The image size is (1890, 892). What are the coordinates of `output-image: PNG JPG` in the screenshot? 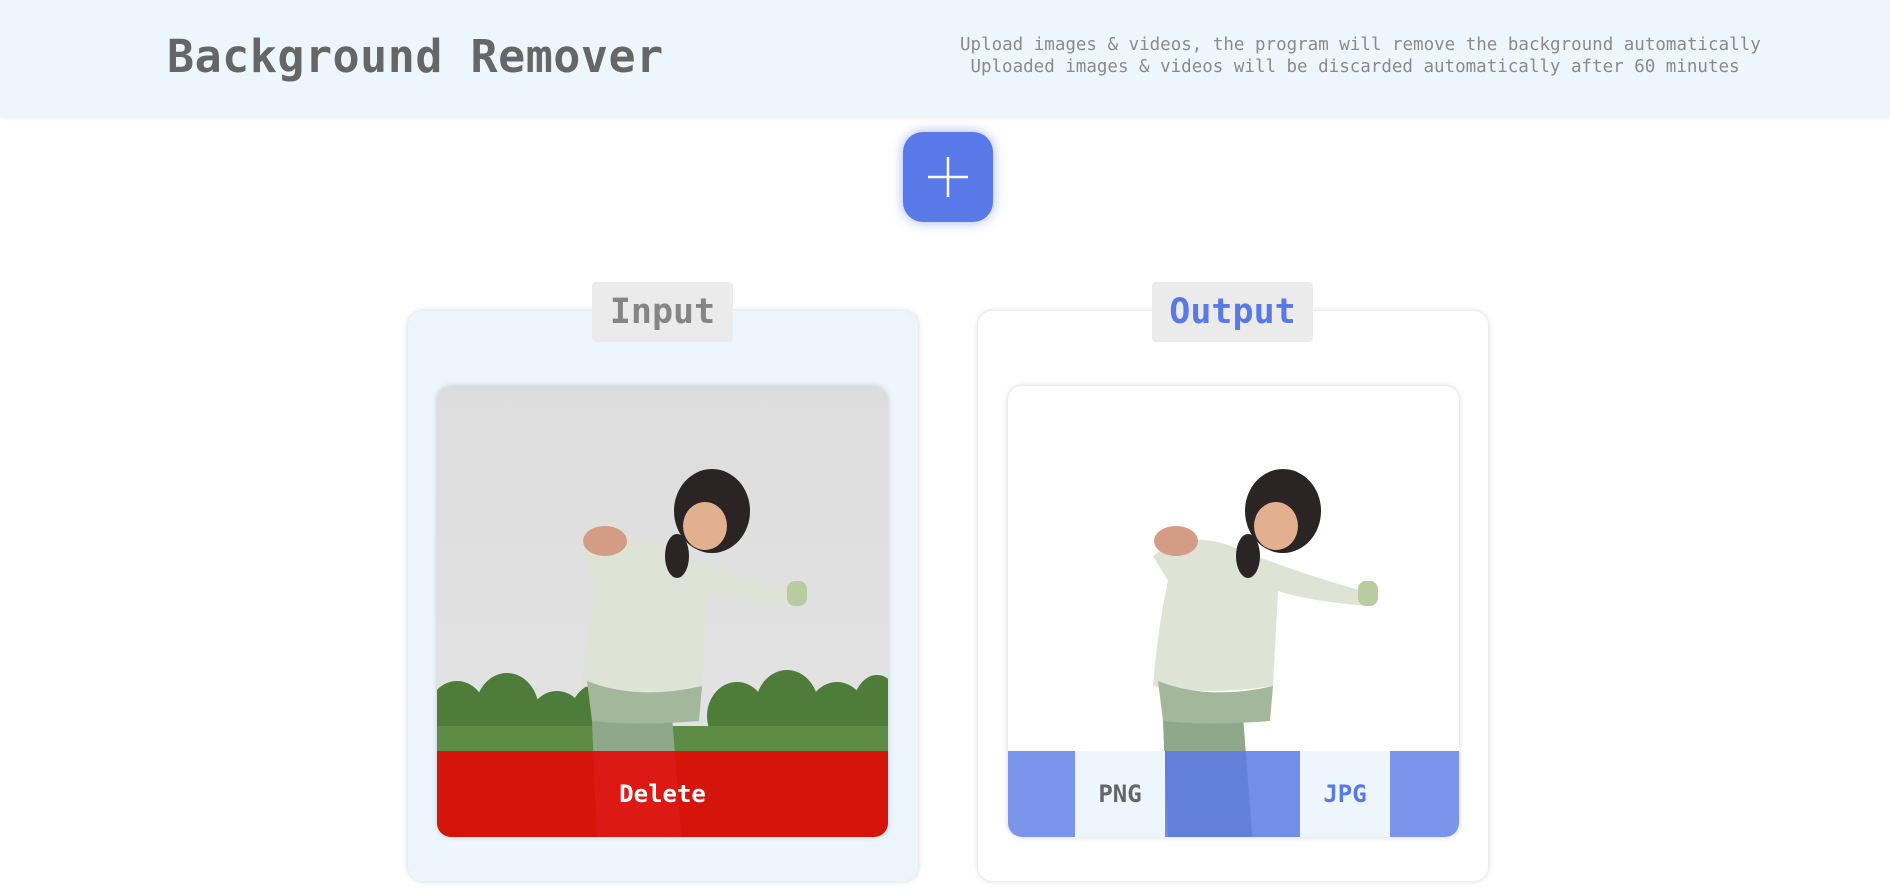 It's located at (1233, 611).